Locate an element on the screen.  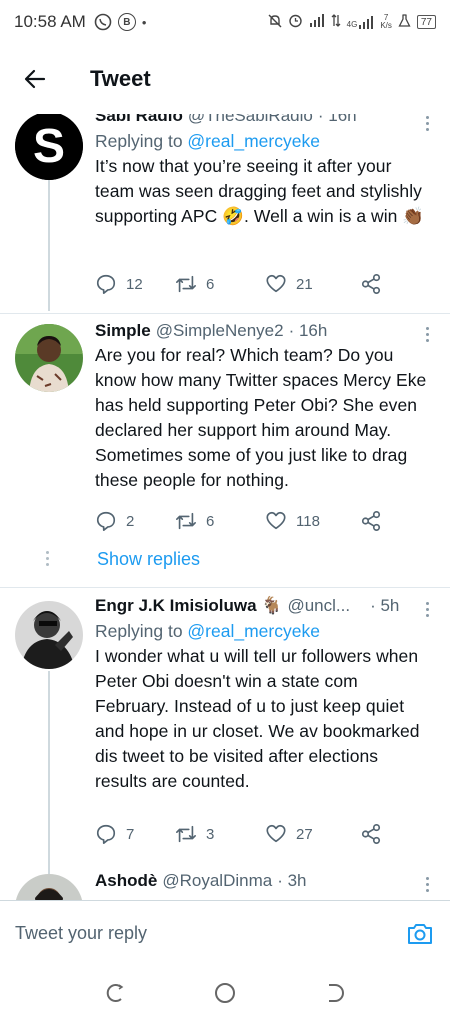
camera-icon is located at coordinates (420, 933).